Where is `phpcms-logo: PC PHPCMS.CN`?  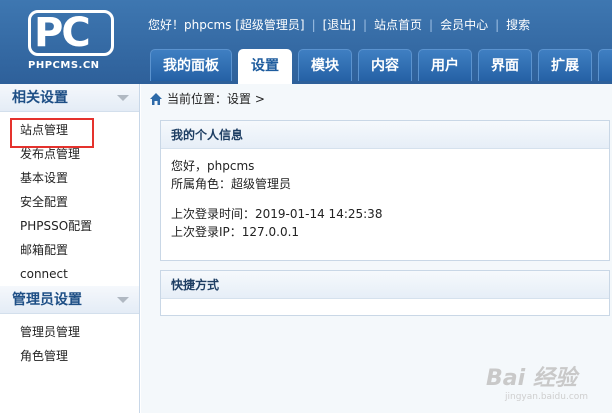 phpcms-logo: PC PHPCMS.CN is located at coordinates (71, 42).